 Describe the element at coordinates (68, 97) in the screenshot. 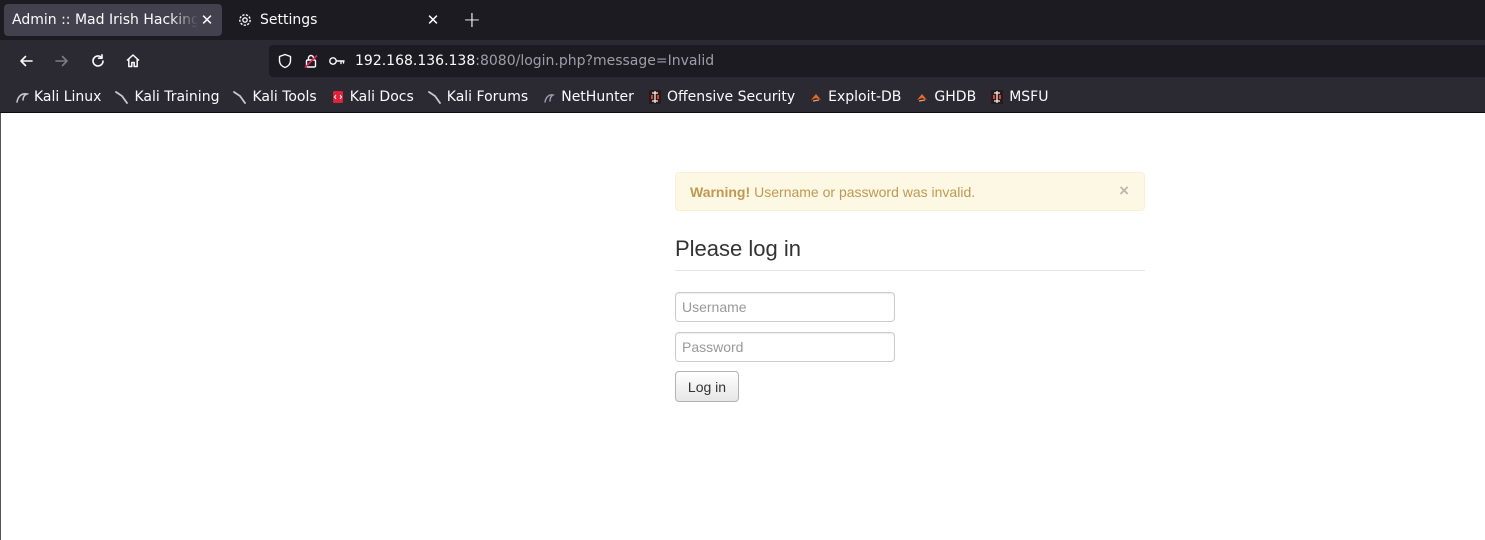

I see `bookmark-label: Kali Linux` at that location.